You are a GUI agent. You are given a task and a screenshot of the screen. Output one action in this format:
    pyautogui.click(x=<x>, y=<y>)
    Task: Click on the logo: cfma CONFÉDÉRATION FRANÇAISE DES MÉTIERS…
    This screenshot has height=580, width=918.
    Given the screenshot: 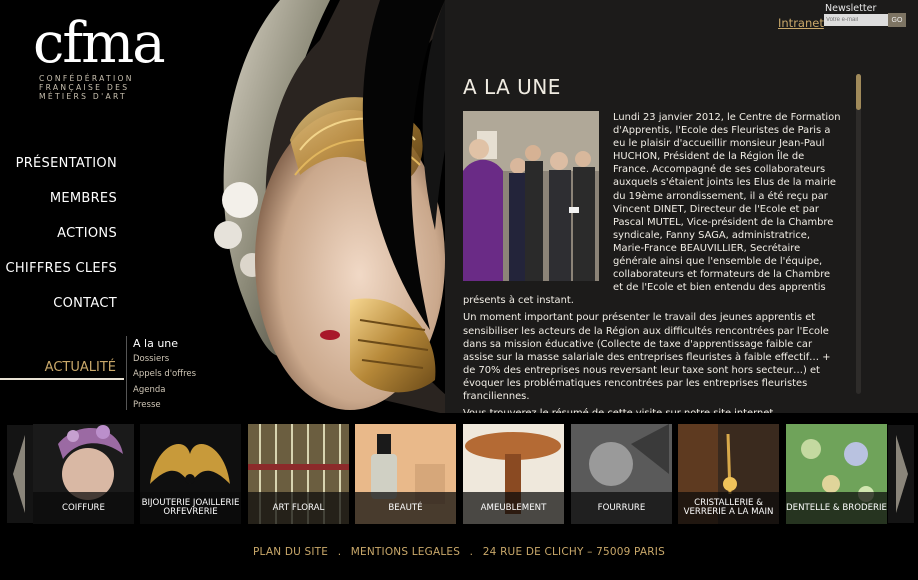 What is the action you would take?
    pyautogui.click(x=108, y=56)
    